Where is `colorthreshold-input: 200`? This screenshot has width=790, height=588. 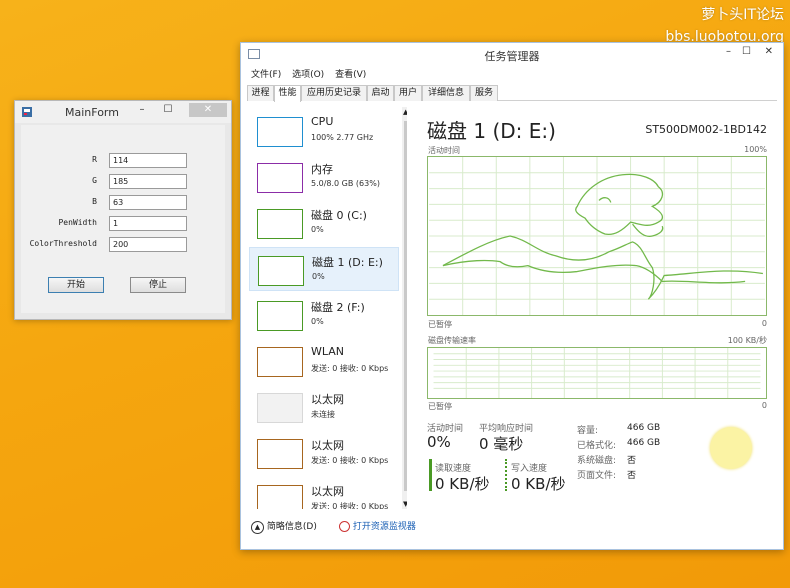 colorthreshold-input: 200 is located at coordinates (148, 244).